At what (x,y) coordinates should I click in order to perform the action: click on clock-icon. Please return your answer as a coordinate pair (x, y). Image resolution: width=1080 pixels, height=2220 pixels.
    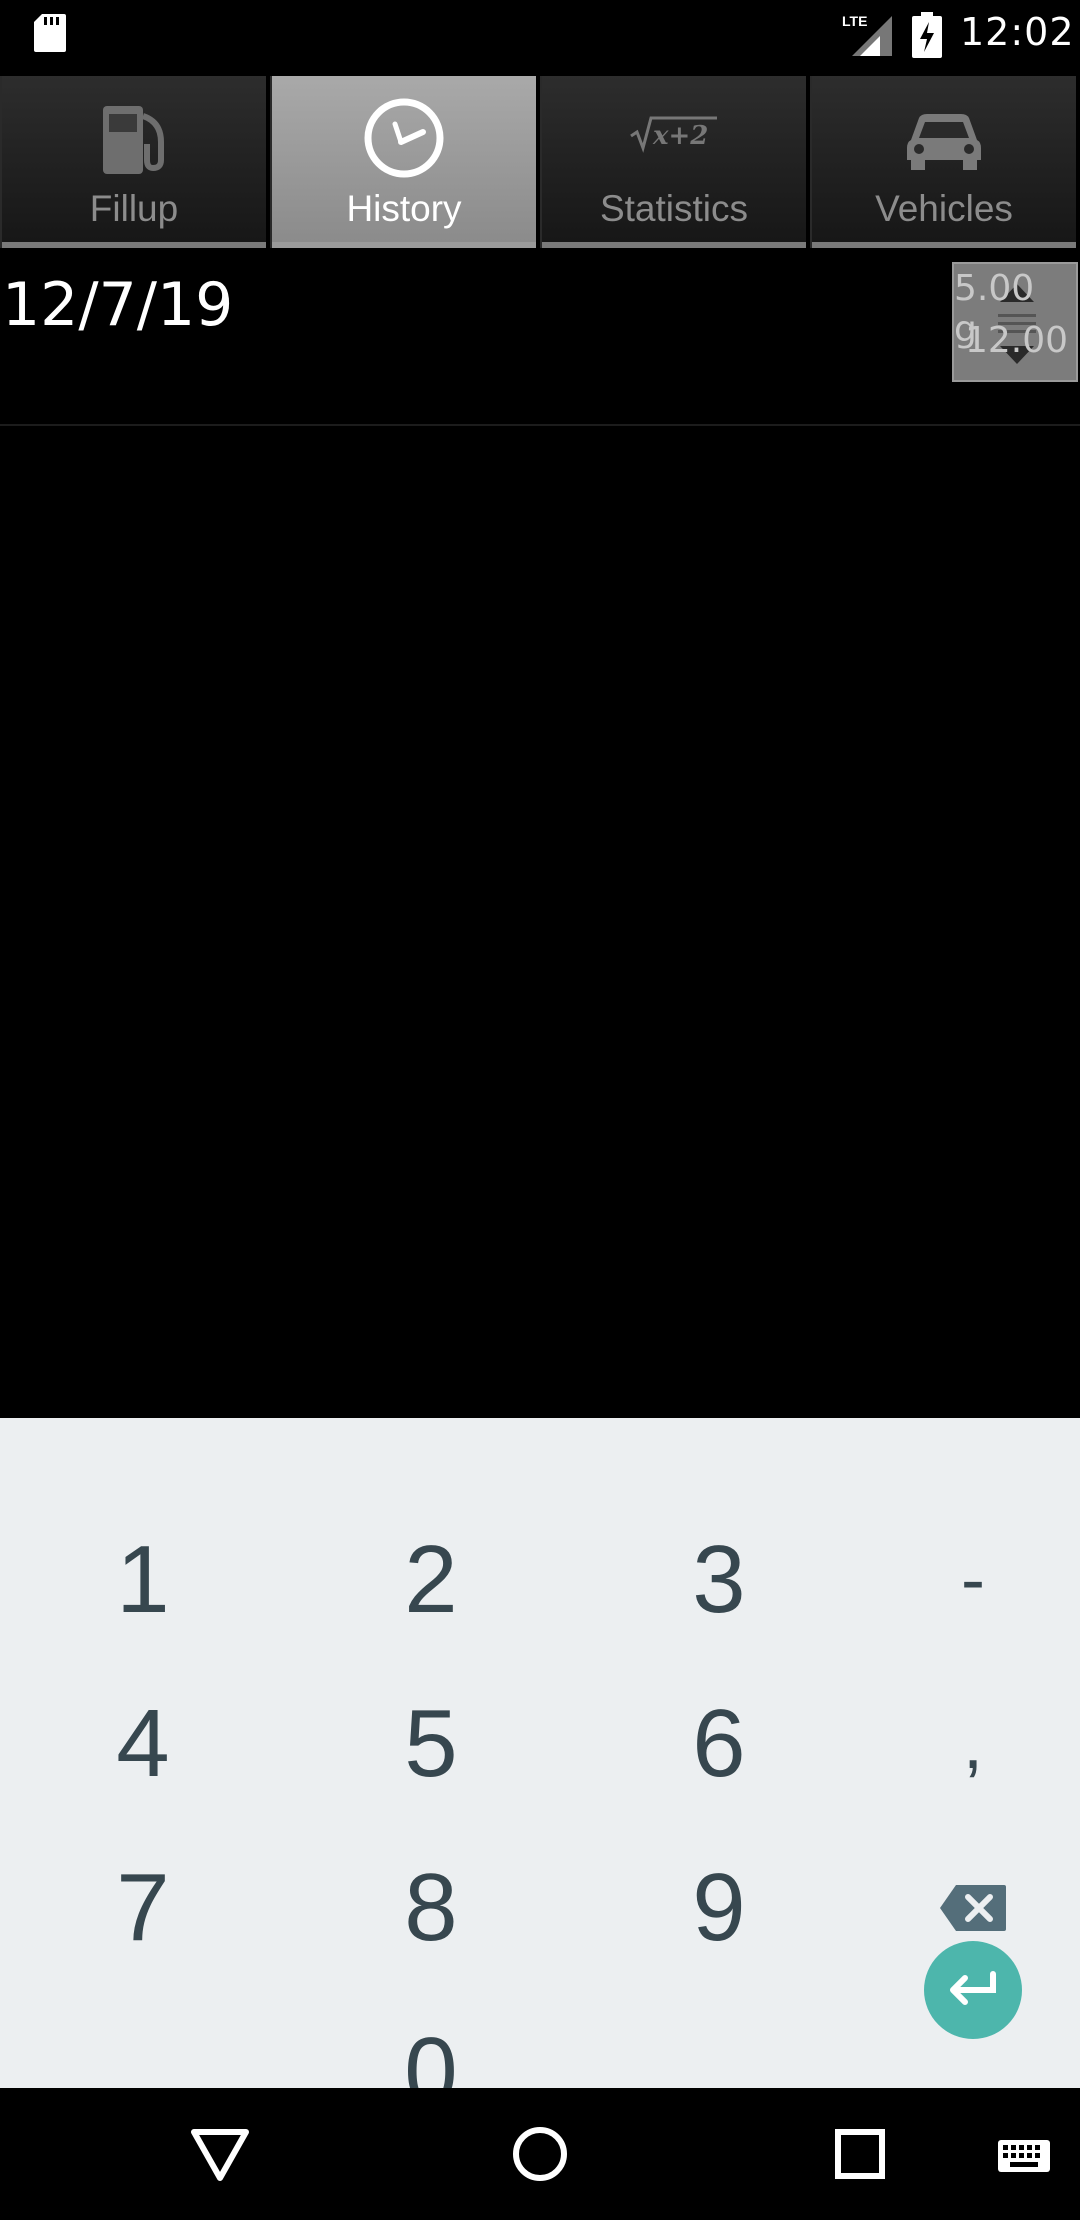
    Looking at the image, I should click on (404, 138).